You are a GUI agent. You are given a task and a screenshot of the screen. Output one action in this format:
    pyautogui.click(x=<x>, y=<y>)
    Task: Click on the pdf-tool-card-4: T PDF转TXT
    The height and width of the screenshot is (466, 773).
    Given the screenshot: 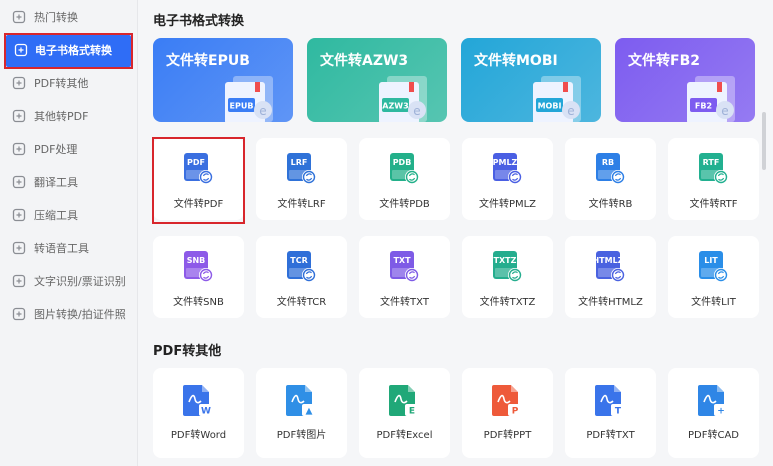 What is the action you would take?
    pyautogui.click(x=610, y=413)
    